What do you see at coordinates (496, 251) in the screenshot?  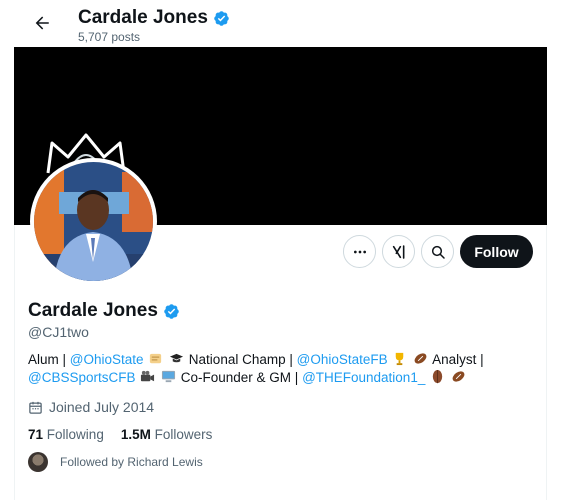 I see `follow-button: Follow` at bounding box center [496, 251].